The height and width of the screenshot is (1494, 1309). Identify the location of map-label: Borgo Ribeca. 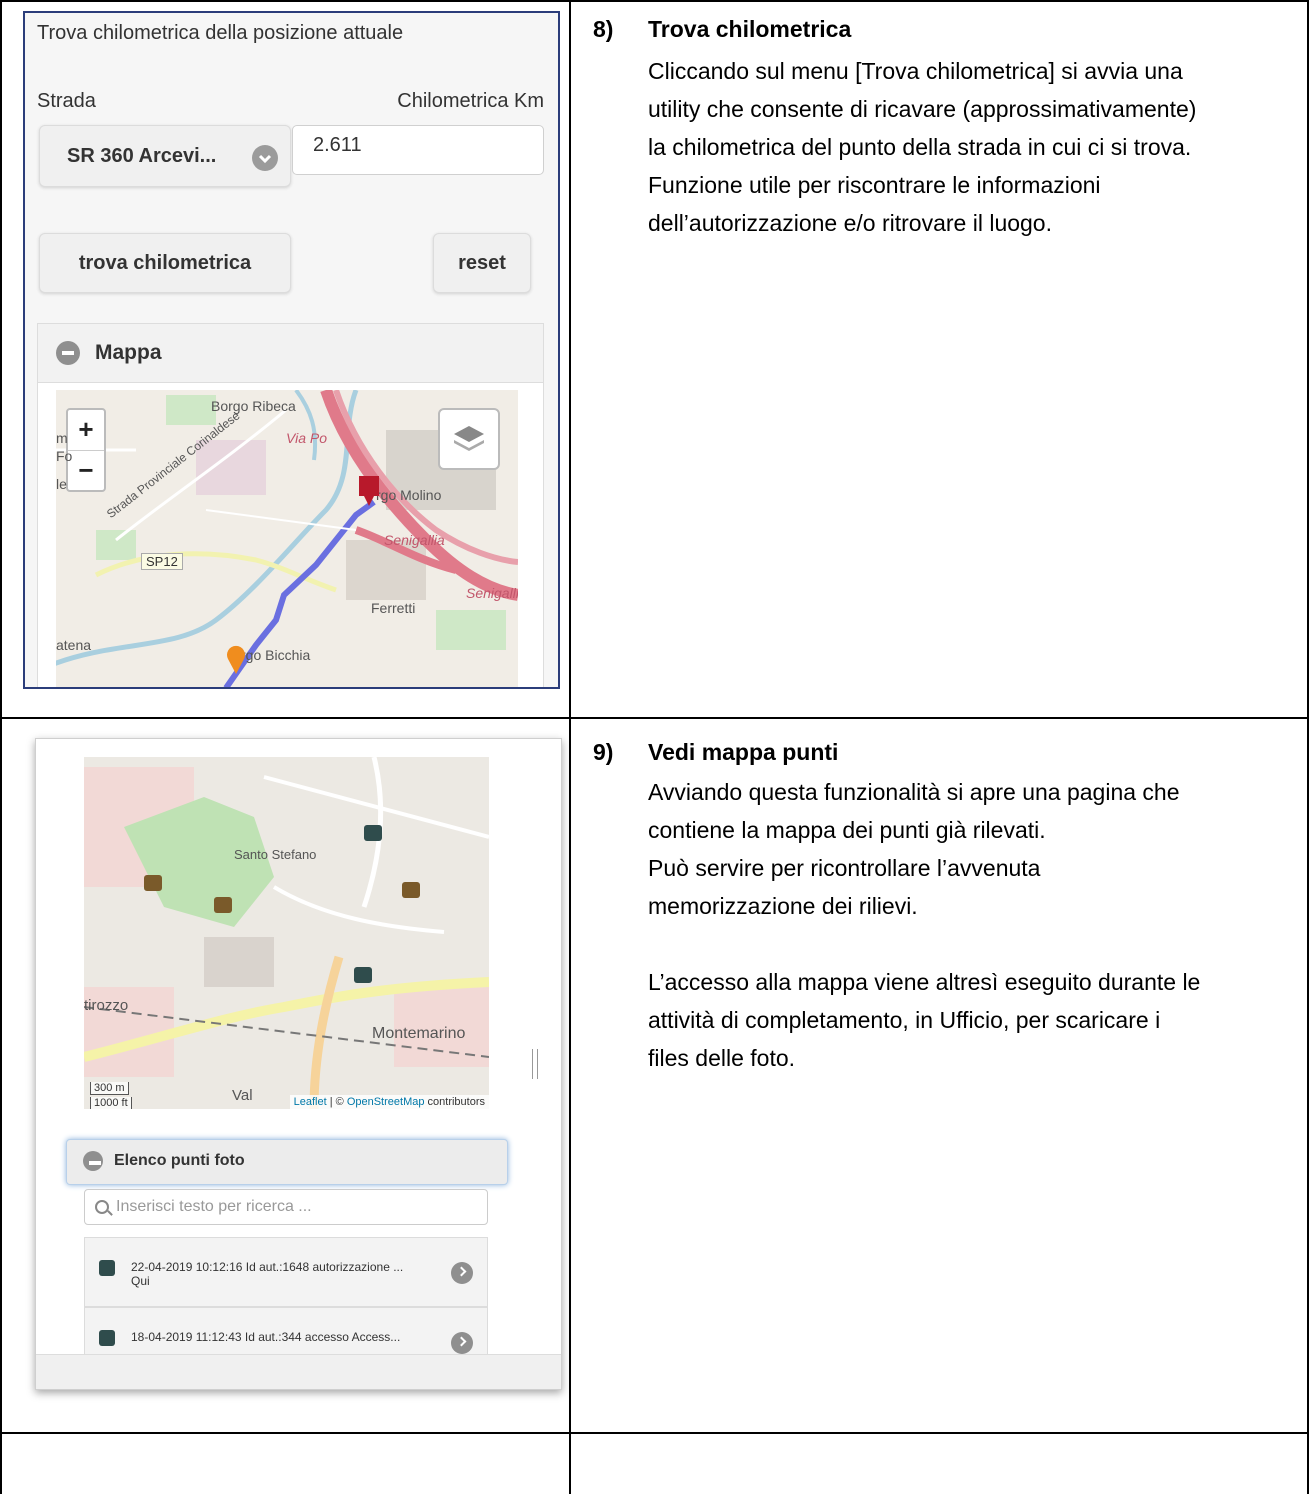
(253, 406).